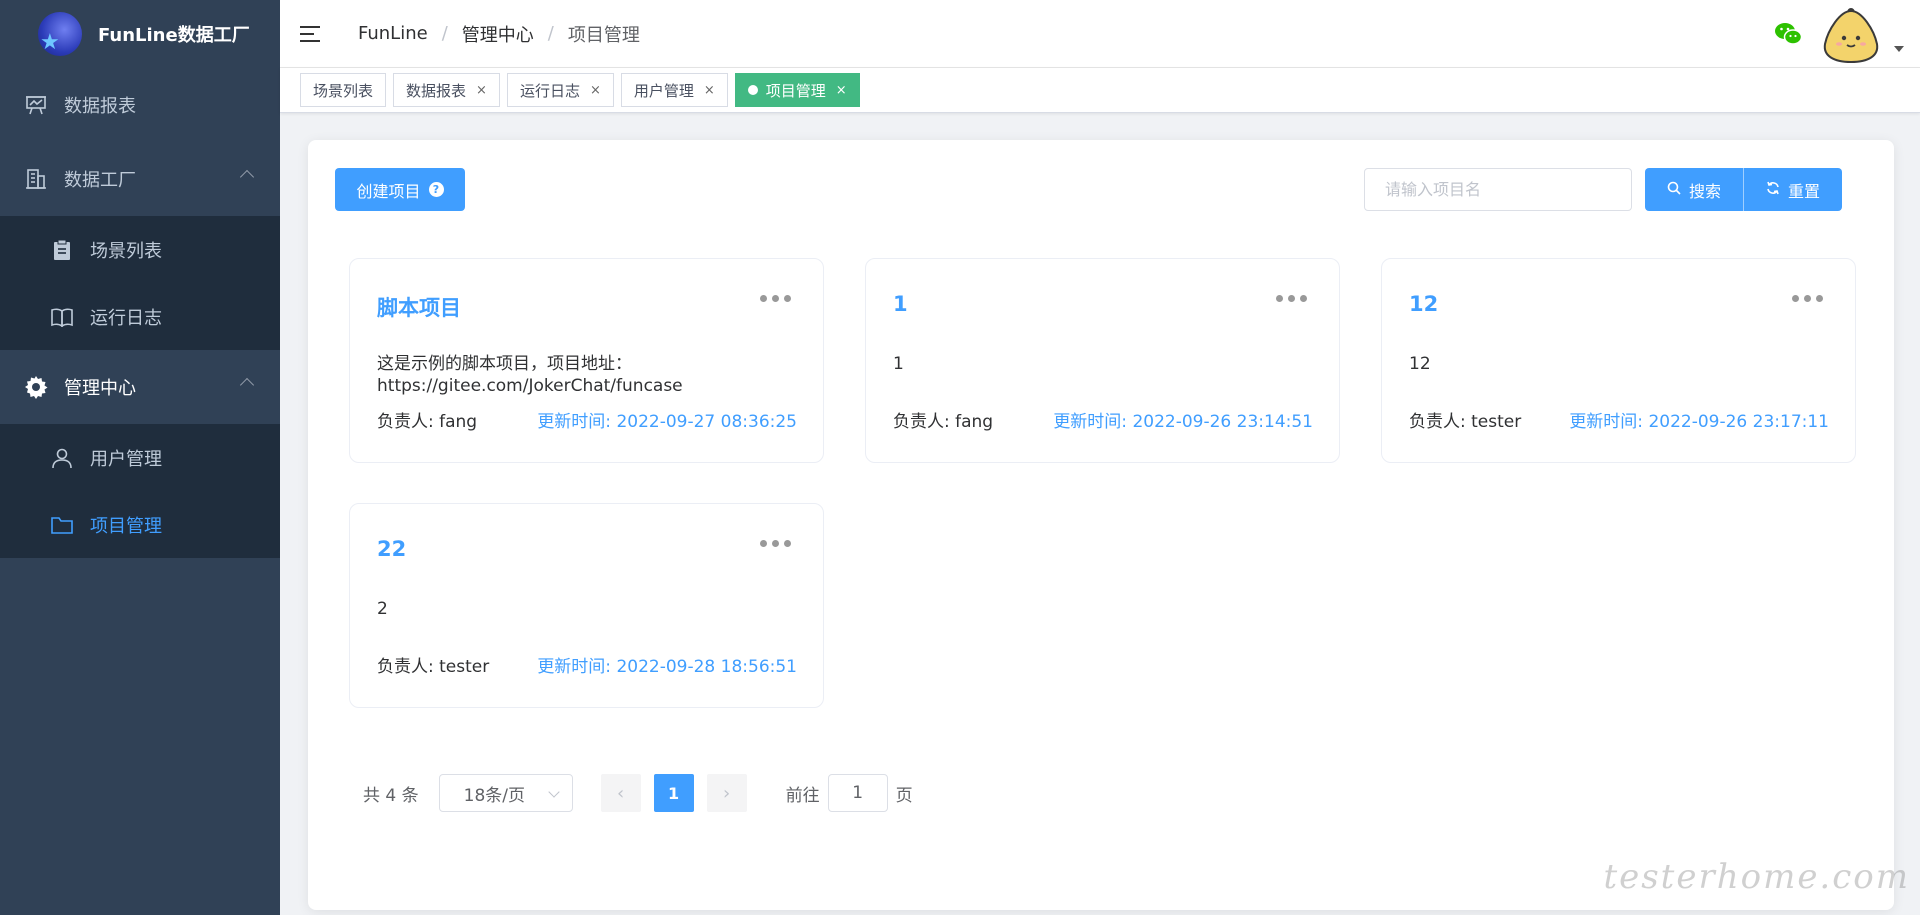  I want to click on sidebar-item-label: 数据报表, so click(100, 106).